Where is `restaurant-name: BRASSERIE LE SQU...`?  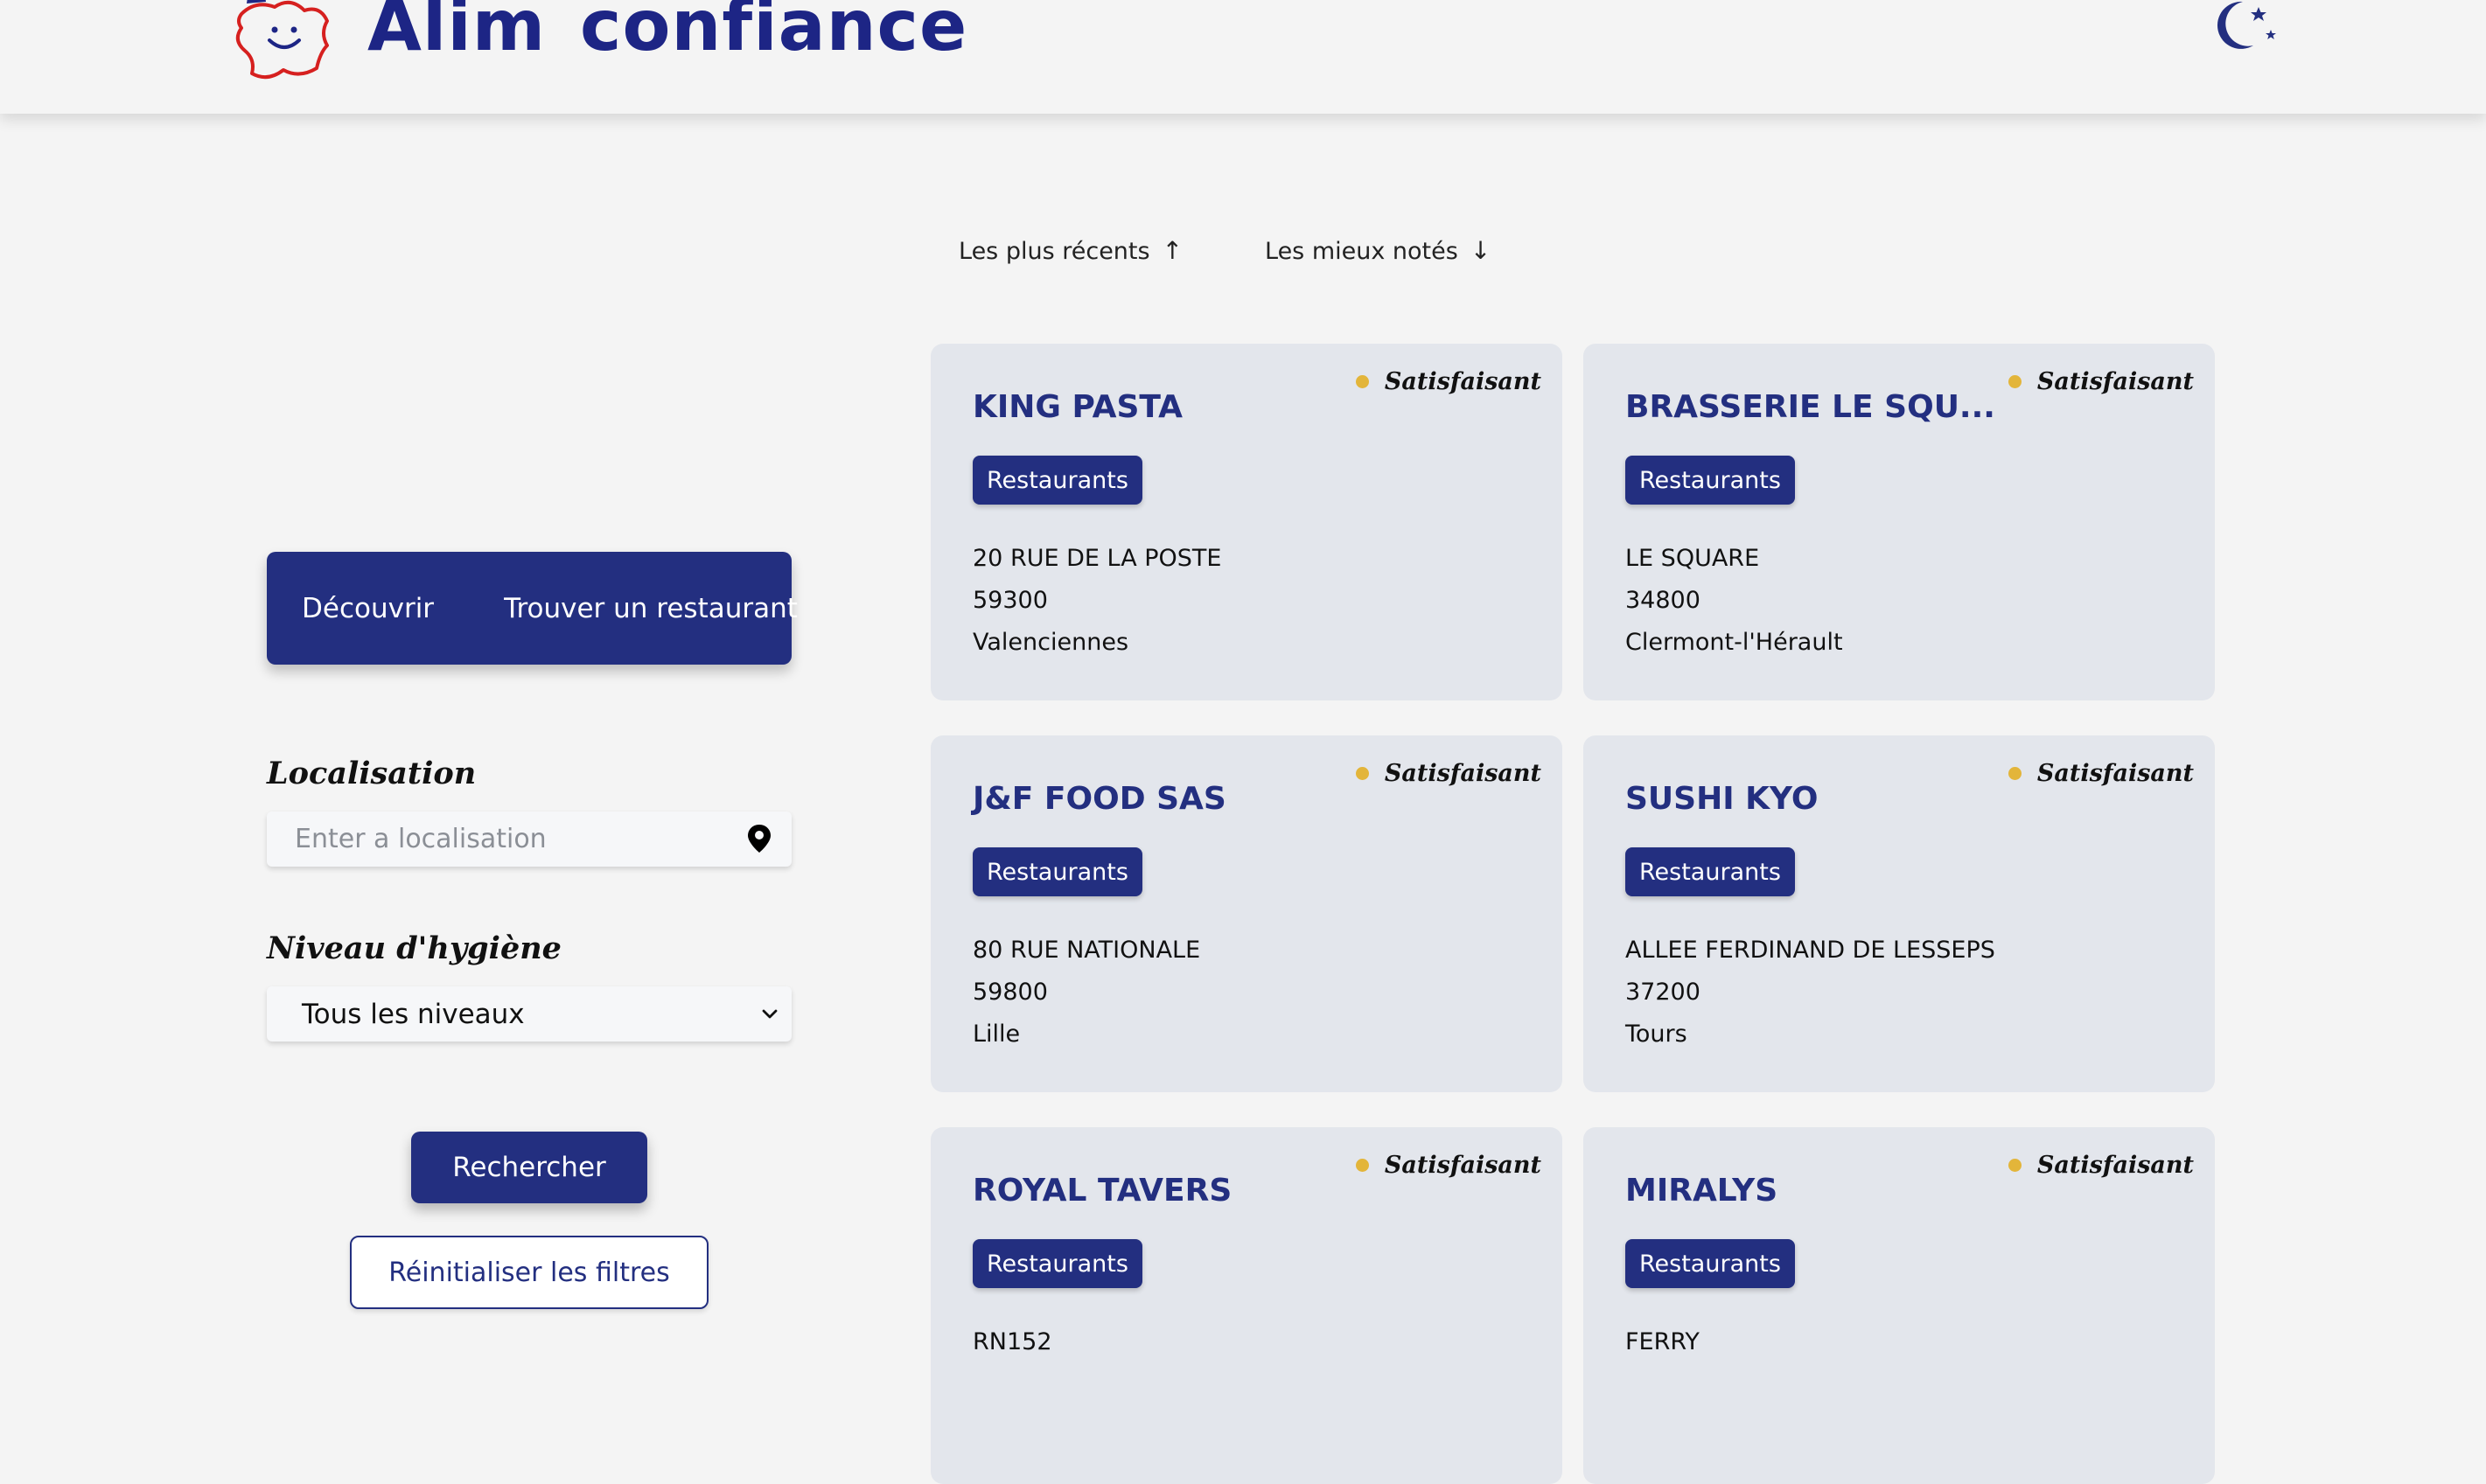 restaurant-name: BRASSERIE LE SQU... is located at coordinates (1810, 407).